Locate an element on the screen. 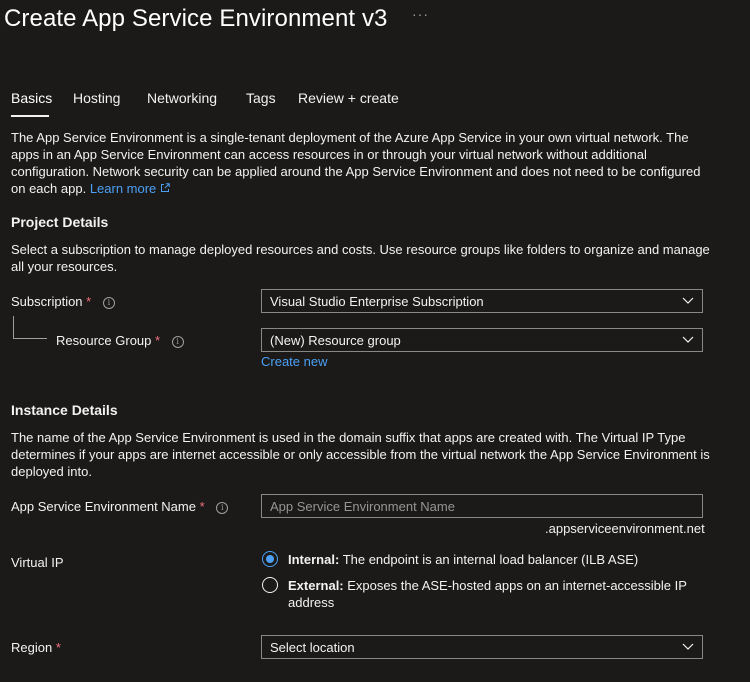 The width and height of the screenshot is (750, 682). tab-networking: Networking is located at coordinates (182, 98).